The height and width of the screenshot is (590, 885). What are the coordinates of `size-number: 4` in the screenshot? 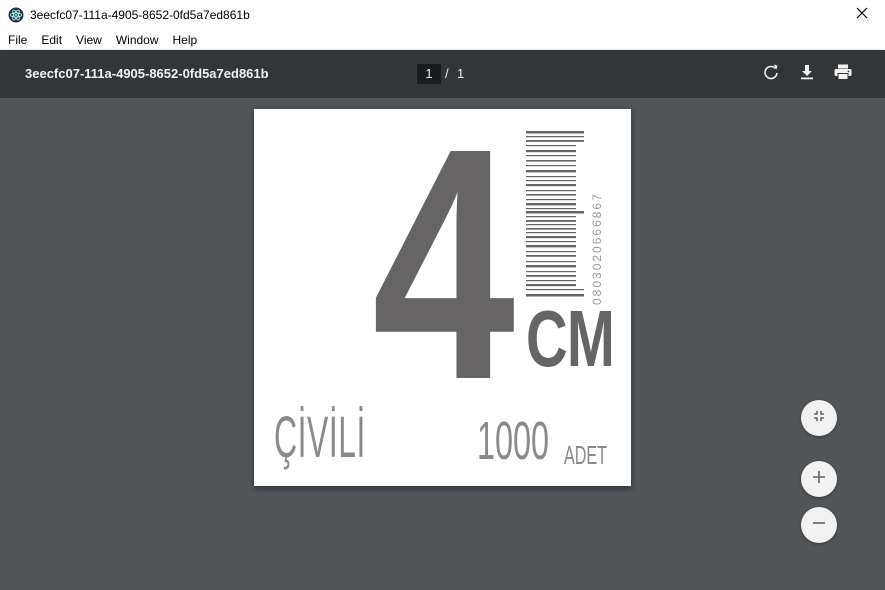 It's located at (443, 278).